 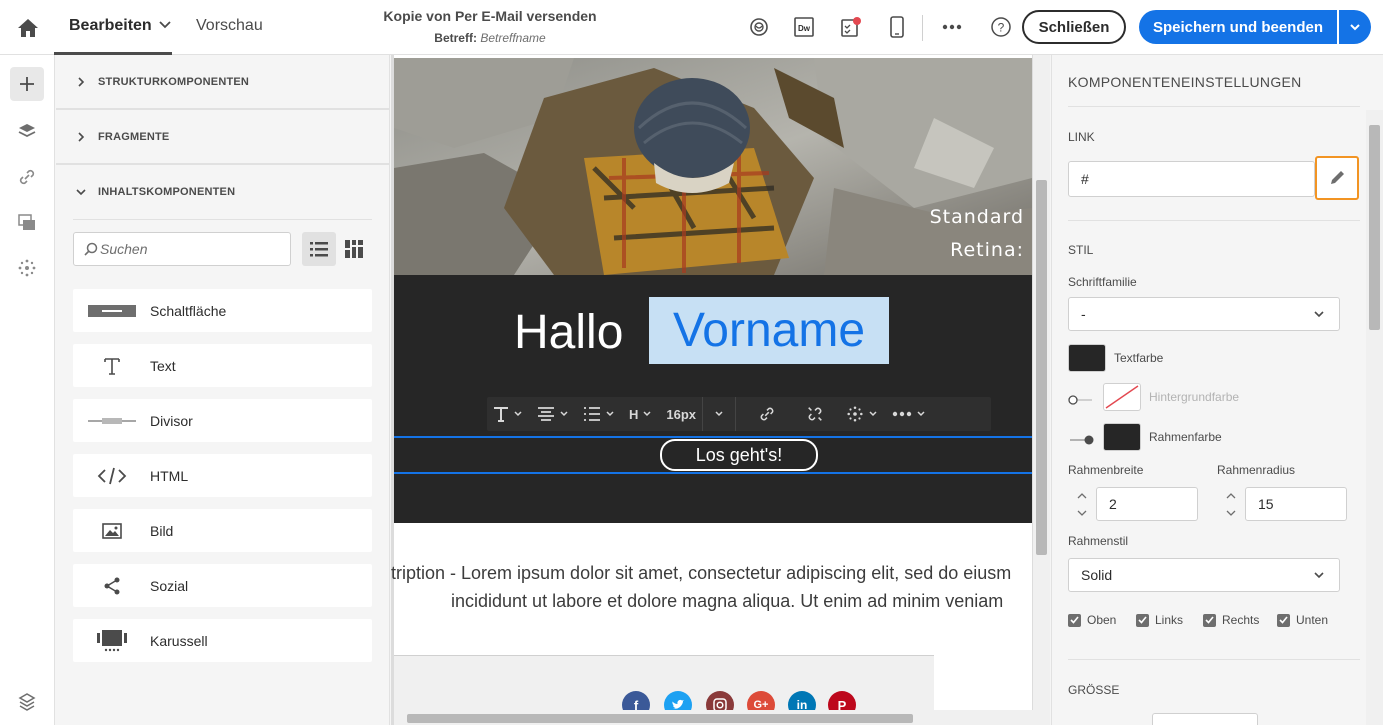 What do you see at coordinates (1312, 620) in the screenshot?
I see `checkbox-label: Unten` at bounding box center [1312, 620].